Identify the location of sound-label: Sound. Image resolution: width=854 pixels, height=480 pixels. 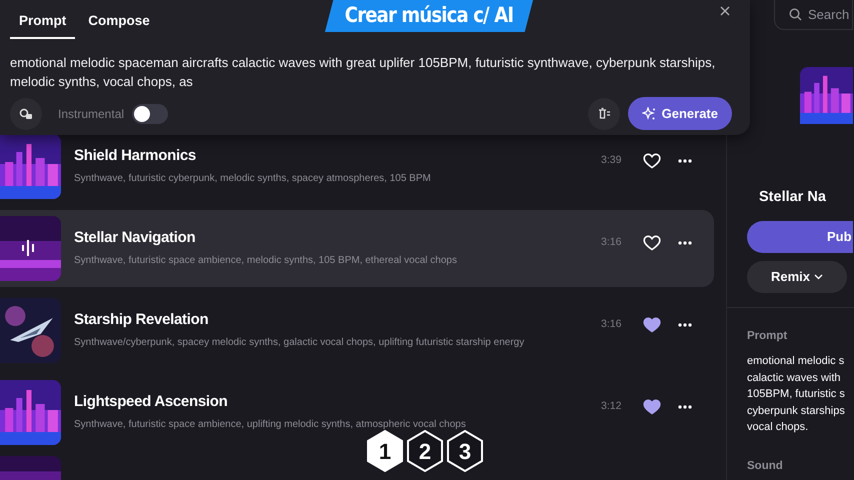
(765, 466).